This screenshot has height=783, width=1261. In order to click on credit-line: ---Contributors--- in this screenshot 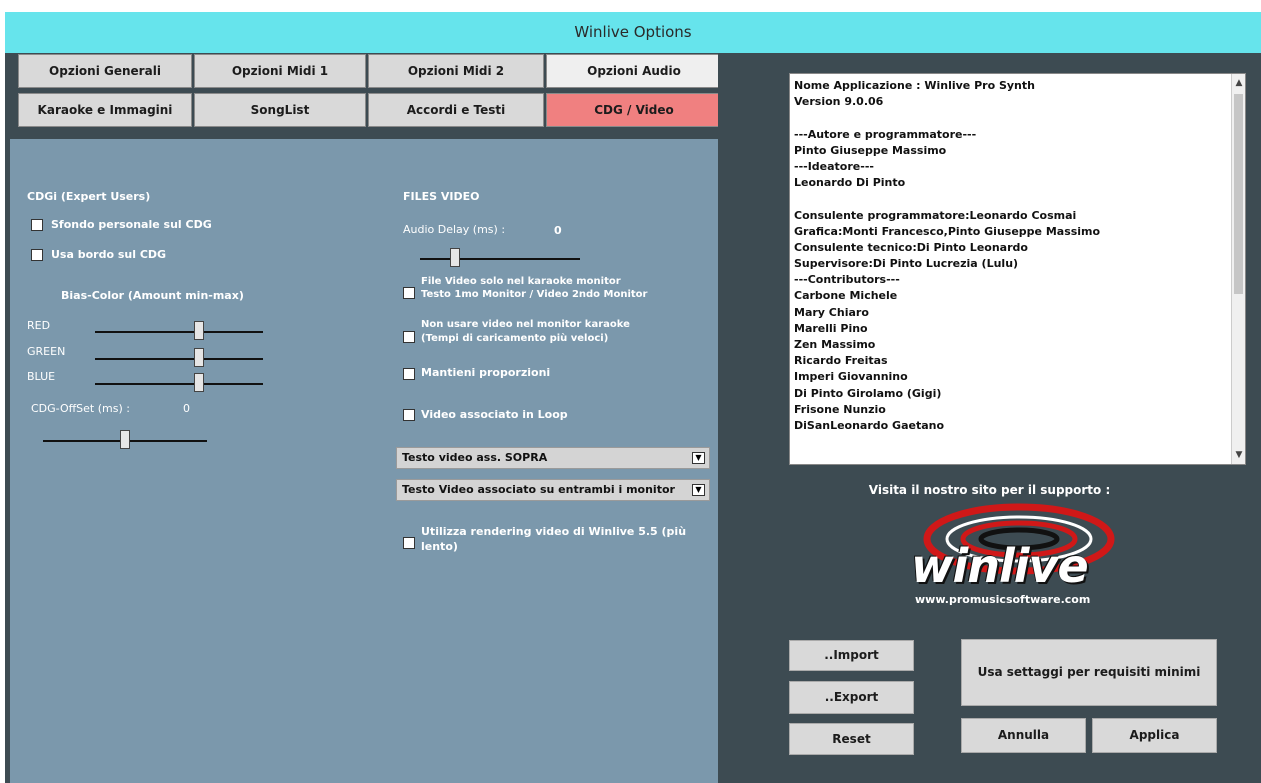, I will do `click(847, 280)`.